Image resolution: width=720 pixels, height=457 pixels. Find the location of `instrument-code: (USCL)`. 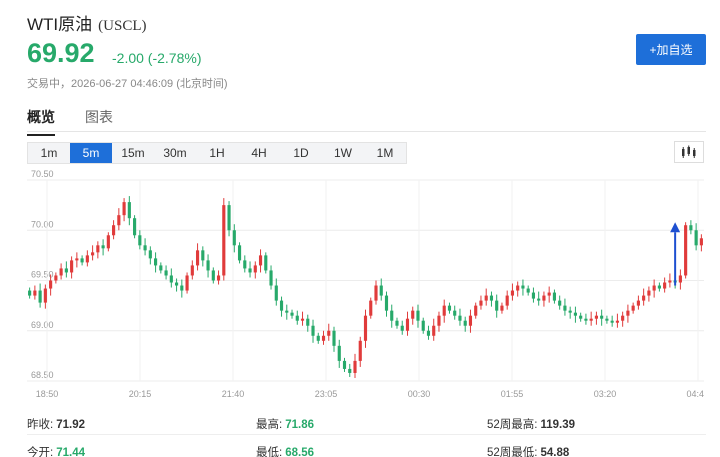

instrument-code: (USCL) is located at coordinates (122, 26).